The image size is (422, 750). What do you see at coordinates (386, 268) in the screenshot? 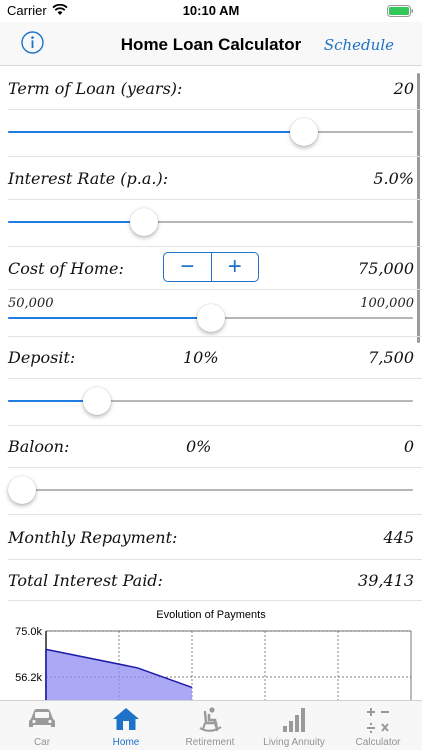
I see `cost-of-home-value: 75,000` at bounding box center [386, 268].